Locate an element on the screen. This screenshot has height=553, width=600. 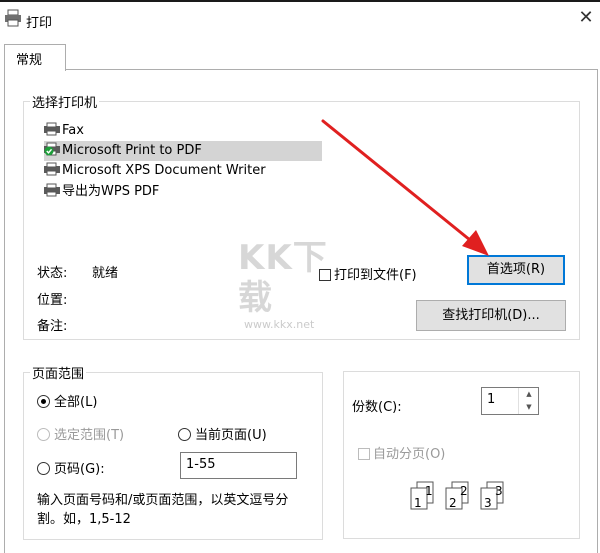
select-printer-legend: 选择打印机 is located at coordinates (65, 103).